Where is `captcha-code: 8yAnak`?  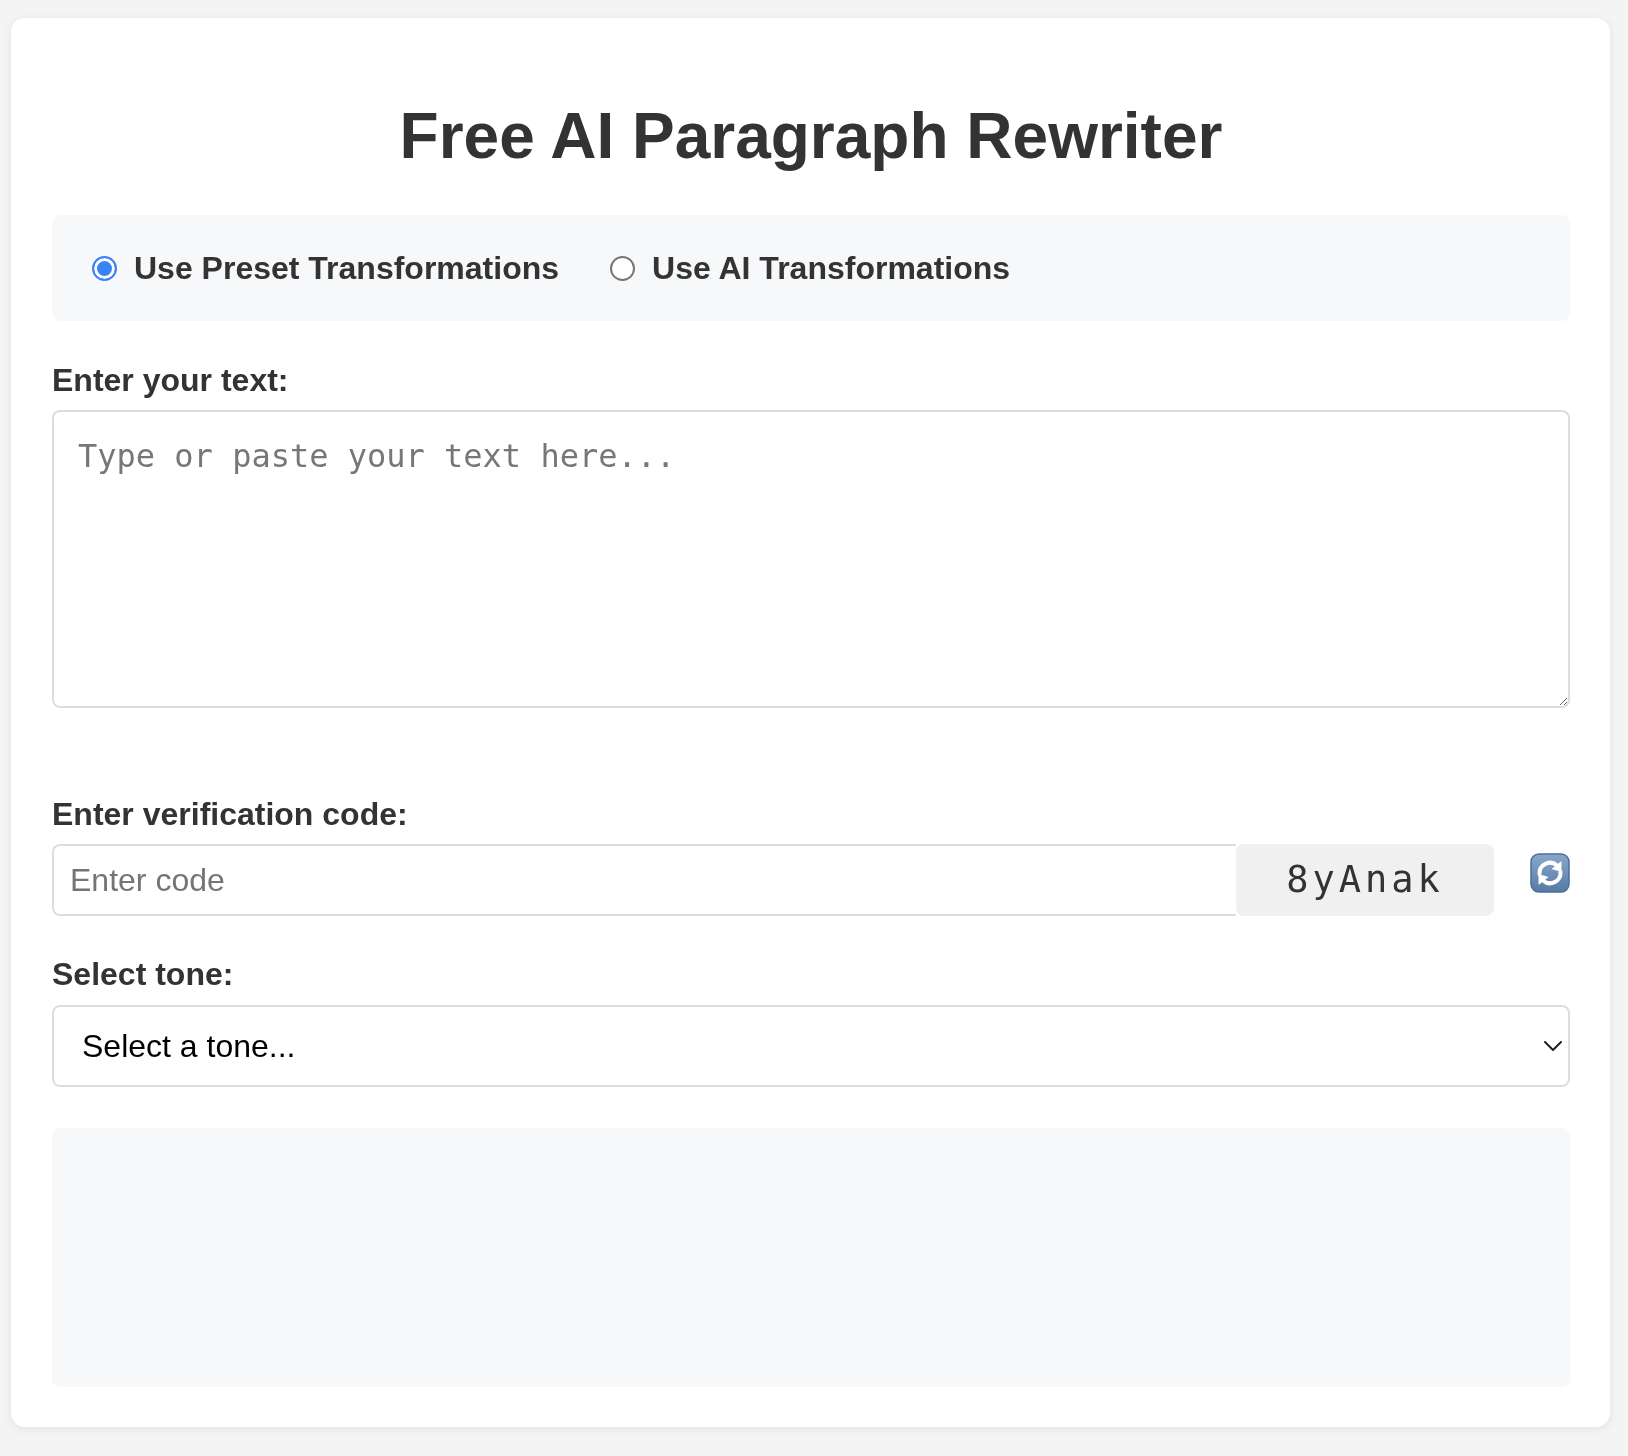
captcha-code: 8yAnak is located at coordinates (1365, 880).